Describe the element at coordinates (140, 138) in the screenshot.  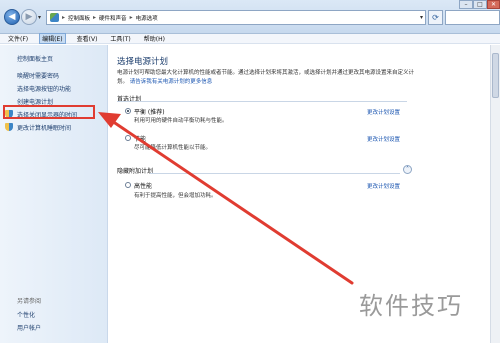
I see `plan-name-power-saver: 节能` at that location.